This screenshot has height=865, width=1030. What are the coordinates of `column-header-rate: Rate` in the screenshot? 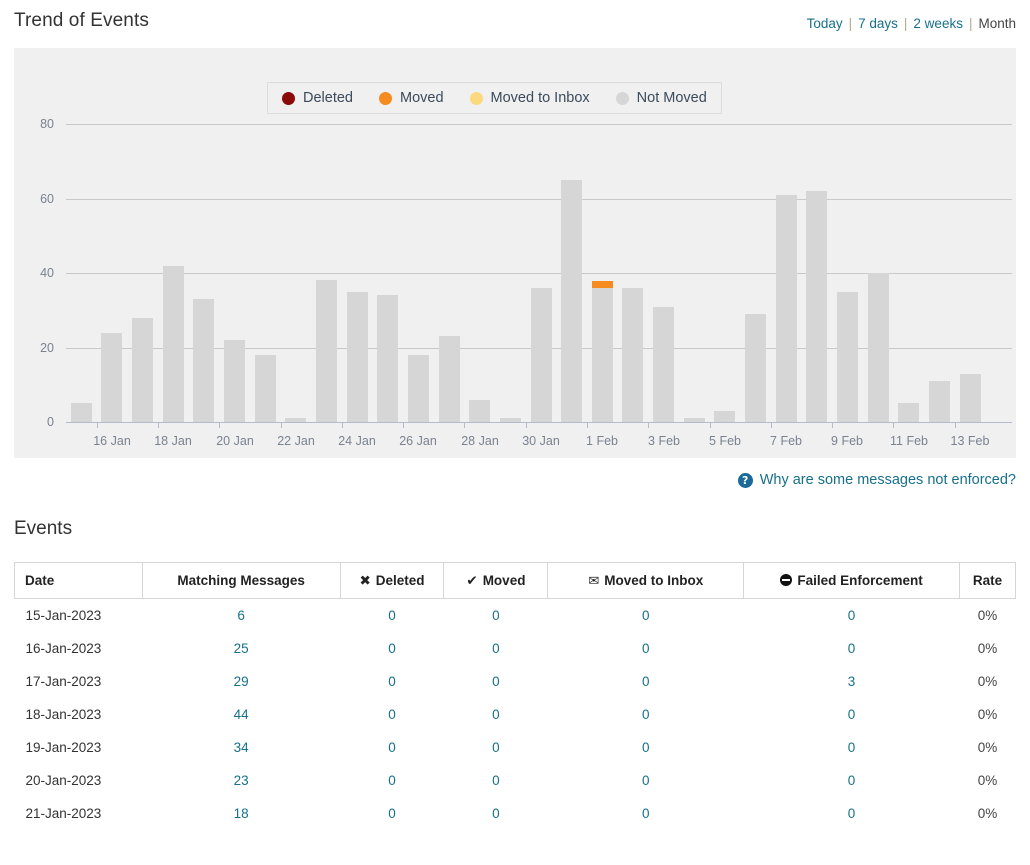 It's located at (987, 580).